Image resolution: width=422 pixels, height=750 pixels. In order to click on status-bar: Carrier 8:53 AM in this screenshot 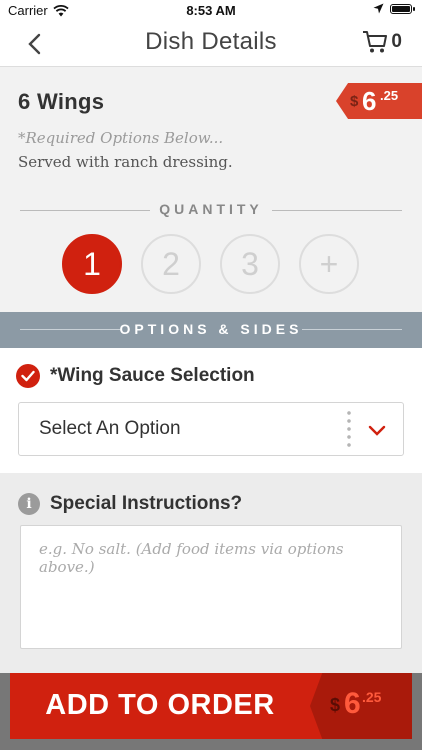, I will do `click(211, 11)`.